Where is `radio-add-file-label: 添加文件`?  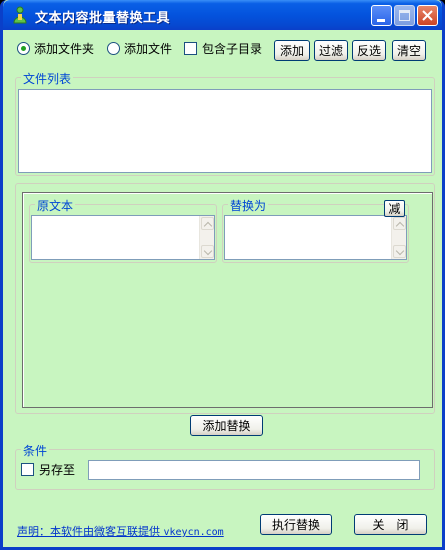 radio-add-file-label: 添加文件 is located at coordinates (148, 49).